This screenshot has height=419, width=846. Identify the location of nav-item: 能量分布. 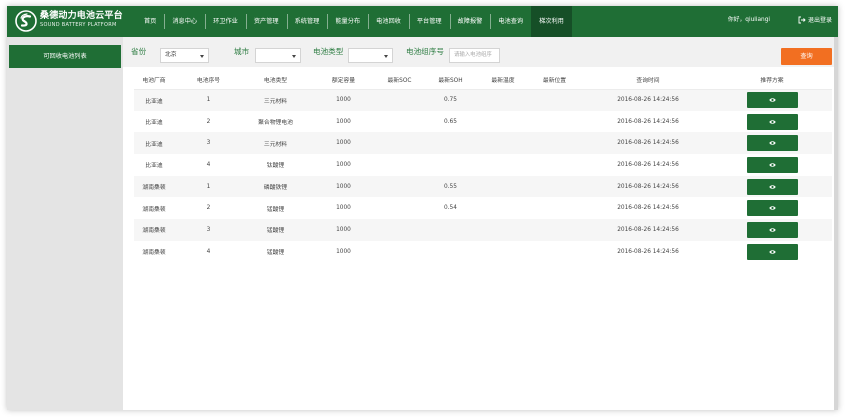
(347, 21).